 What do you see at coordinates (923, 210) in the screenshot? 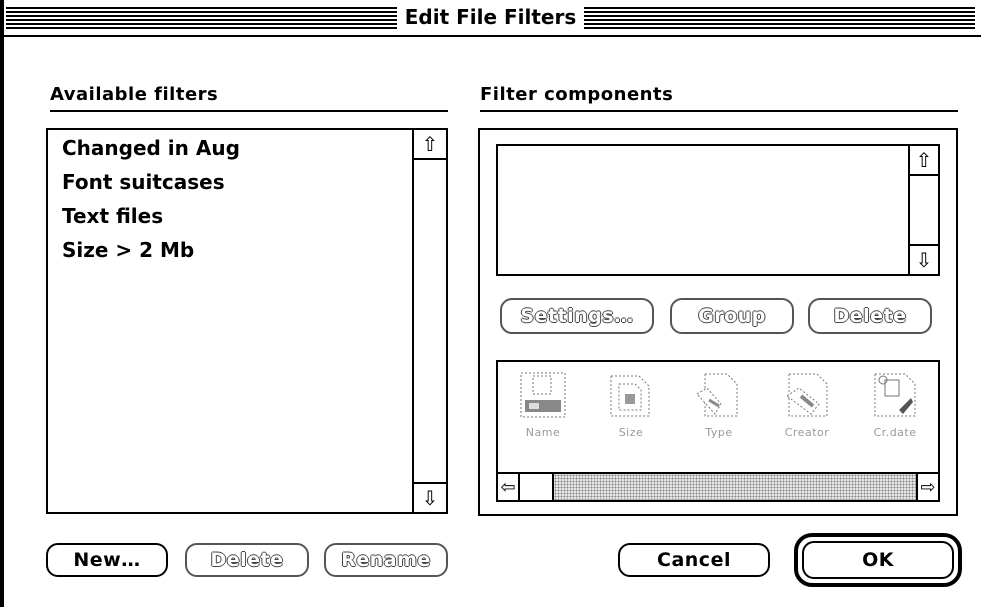
I see `components-scrollbar: ⇧ ⇩` at bounding box center [923, 210].